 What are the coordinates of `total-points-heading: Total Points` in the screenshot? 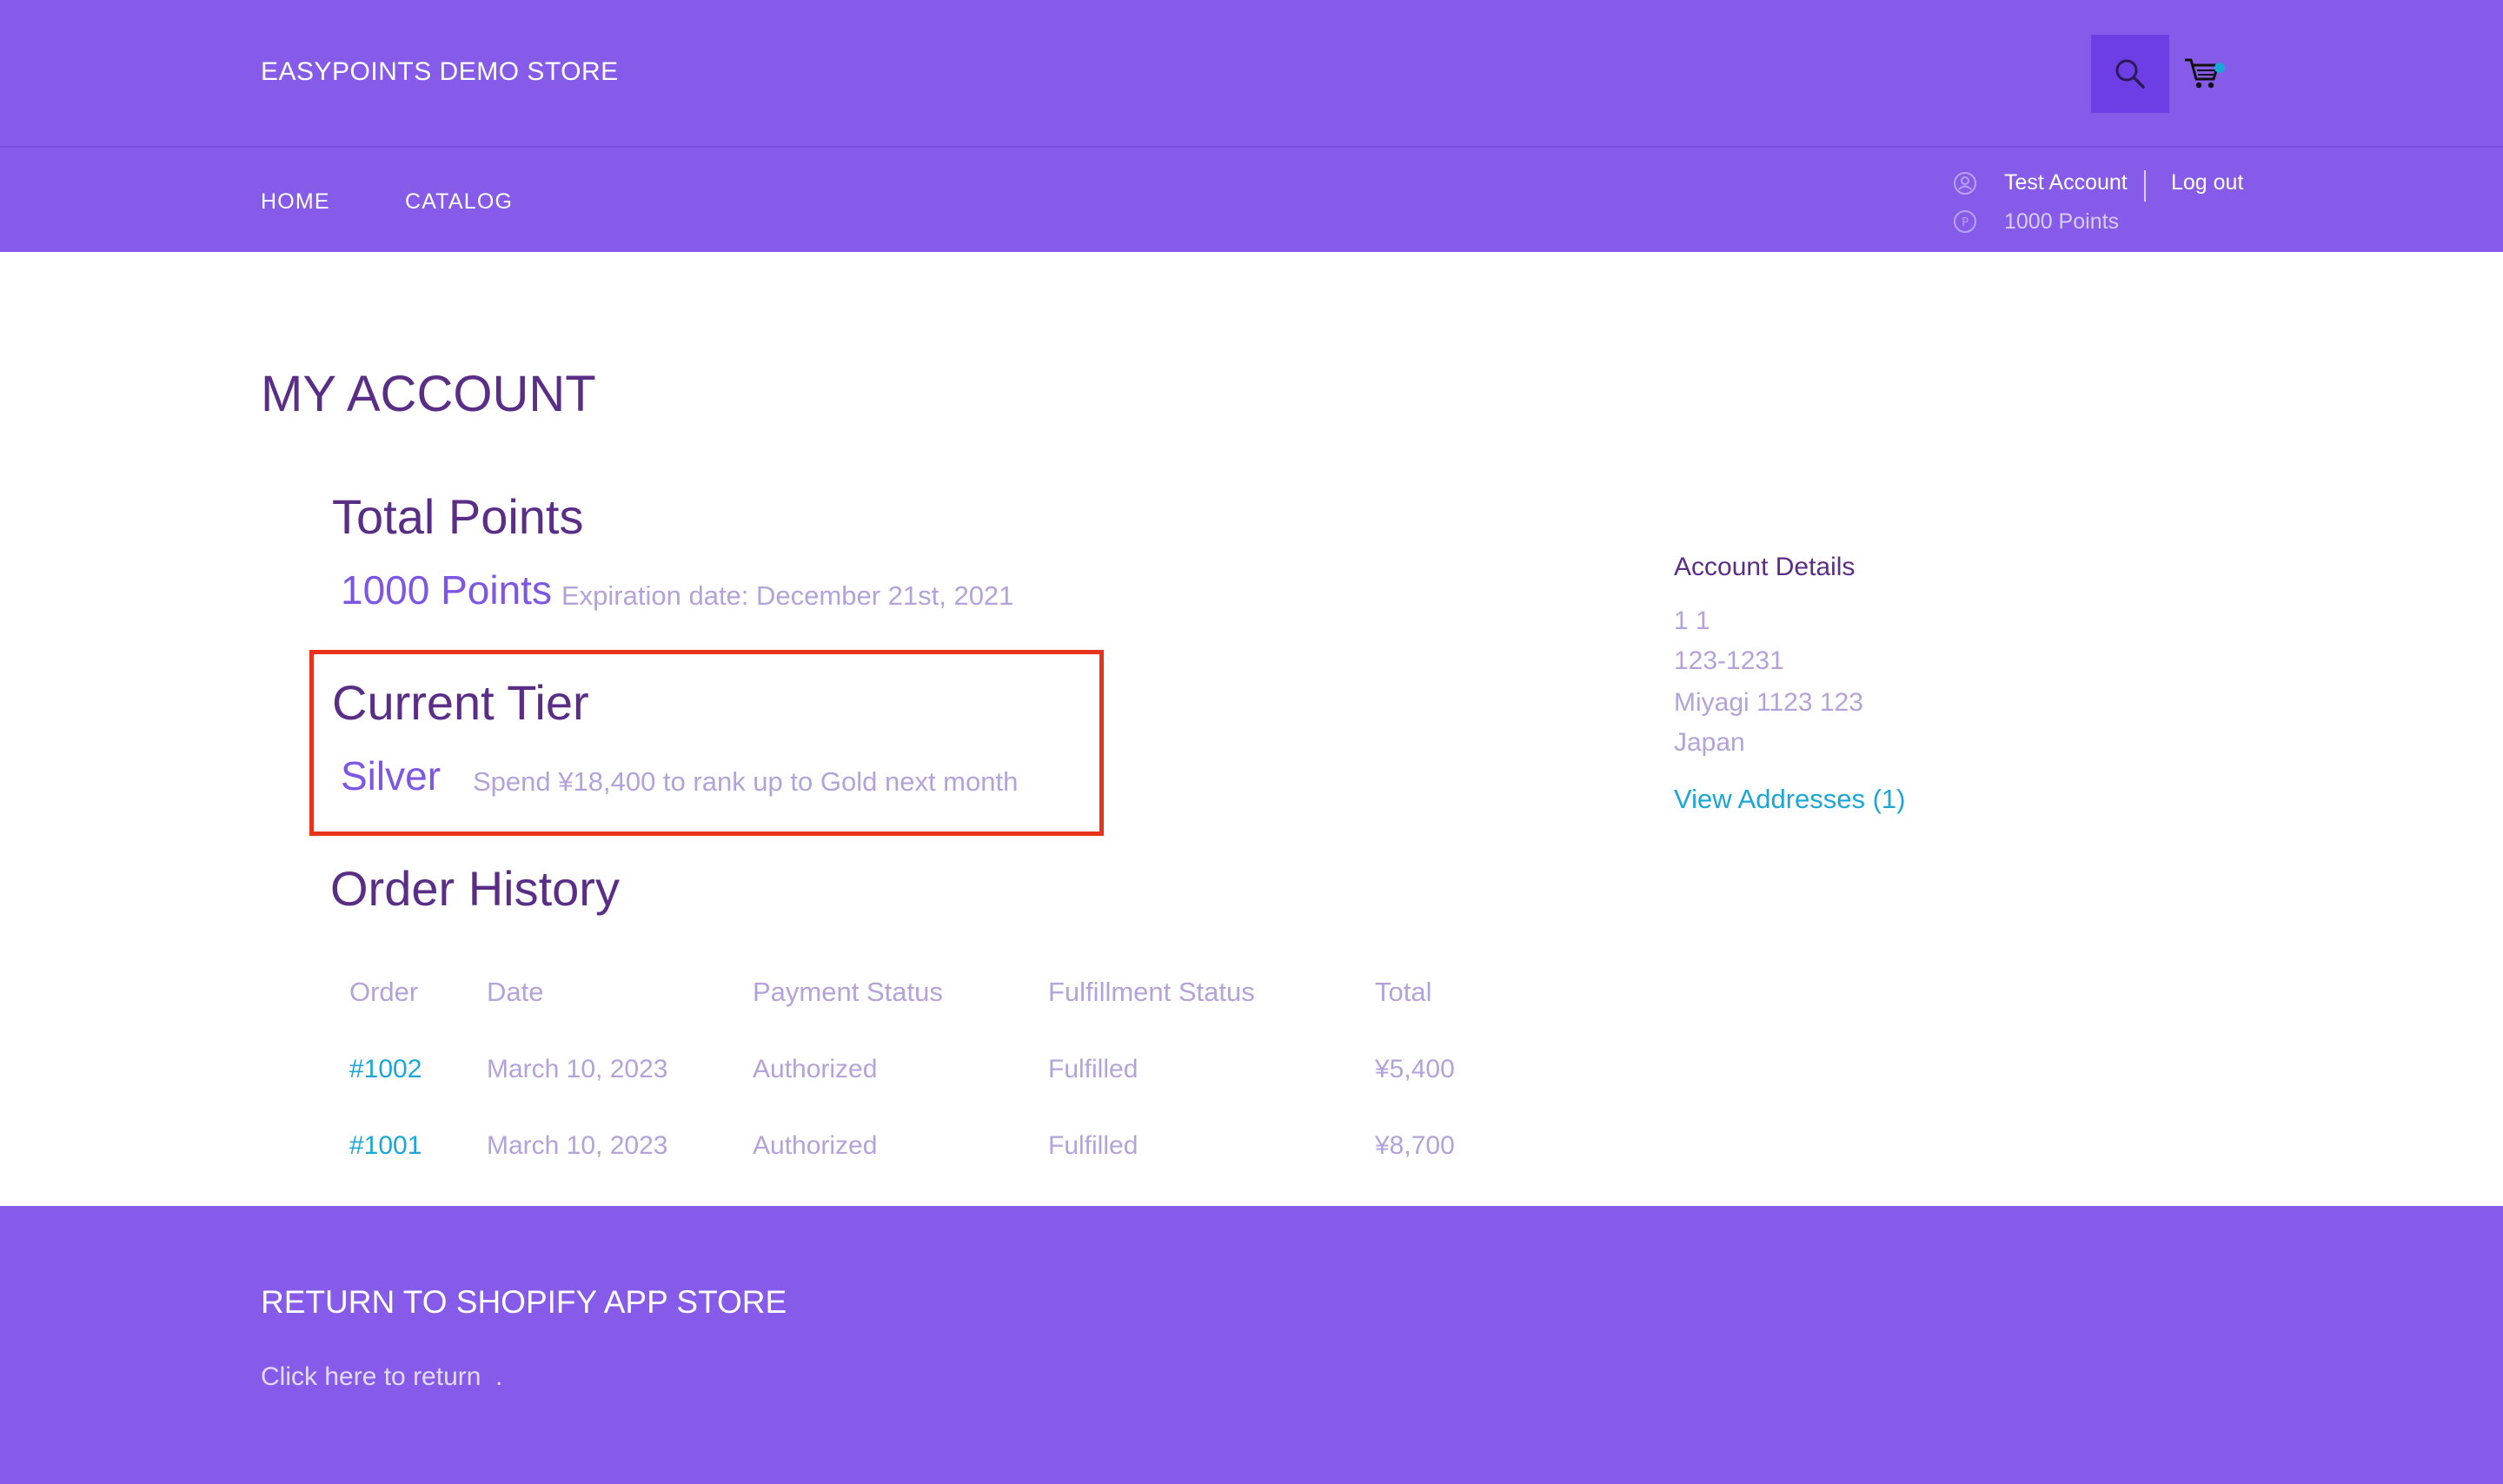 It's located at (458, 516).